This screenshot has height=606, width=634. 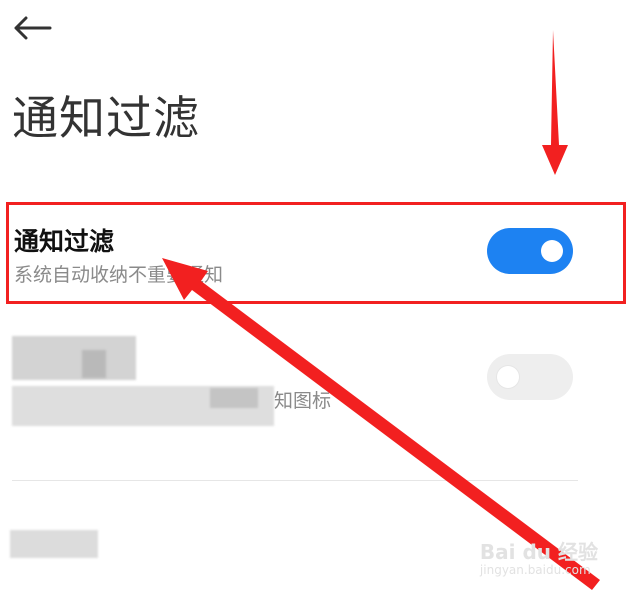 What do you see at coordinates (538, 552) in the screenshot?
I see `watermark-logo: Bai du 经验` at bounding box center [538, 552].